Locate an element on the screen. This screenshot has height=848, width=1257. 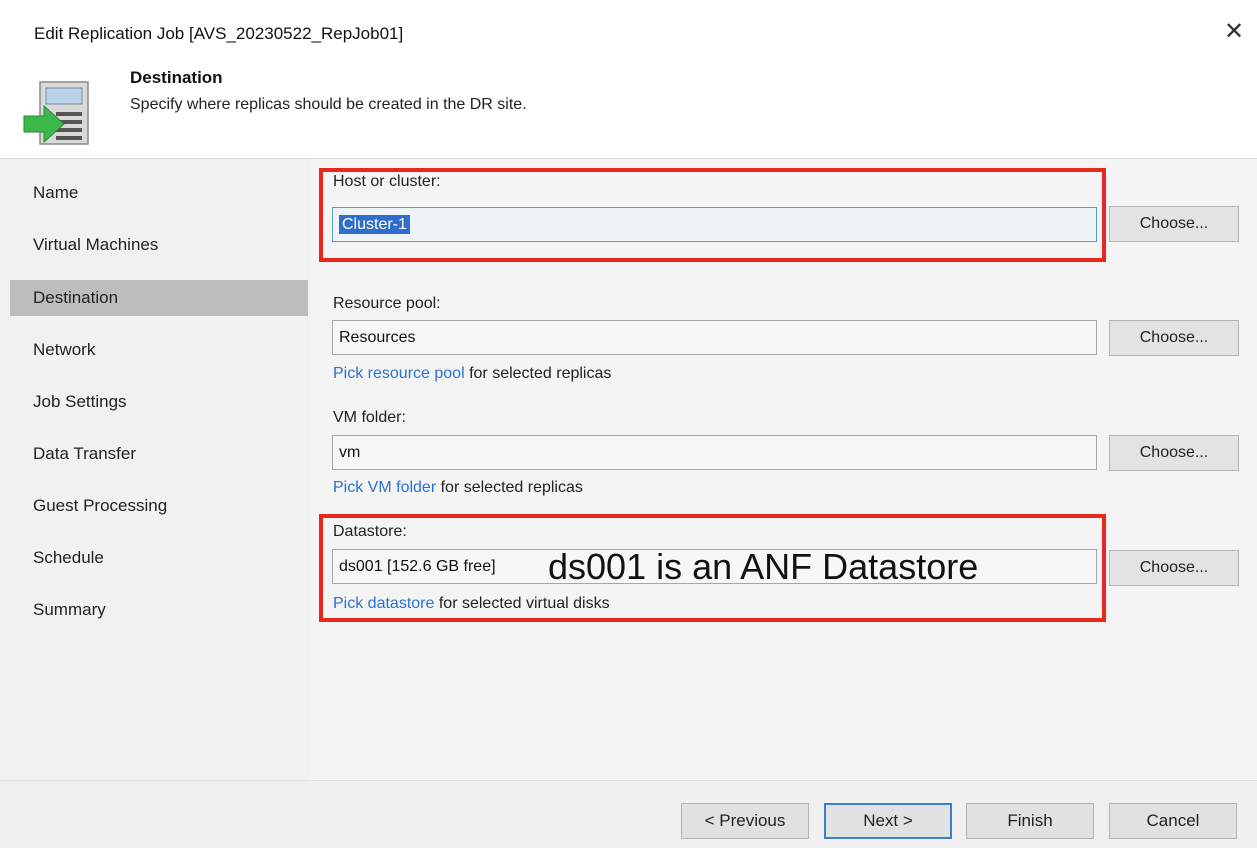
cancel-button: Cancel is located at coordinates (1173, 821).